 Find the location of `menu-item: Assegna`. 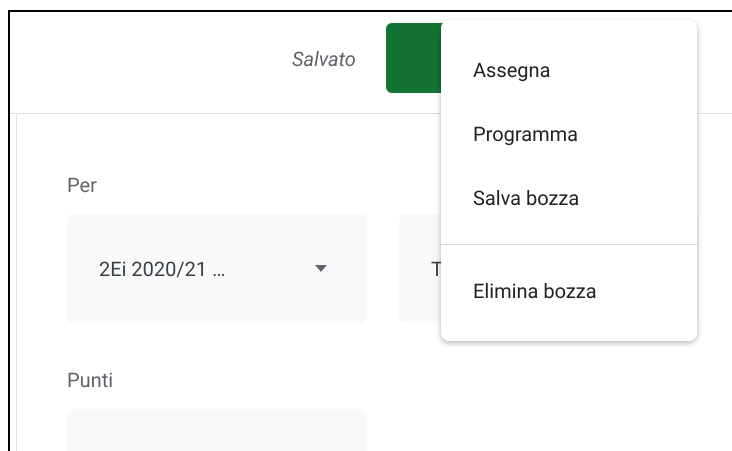

menu-item: Assegna is located at coordinates (569, 70).